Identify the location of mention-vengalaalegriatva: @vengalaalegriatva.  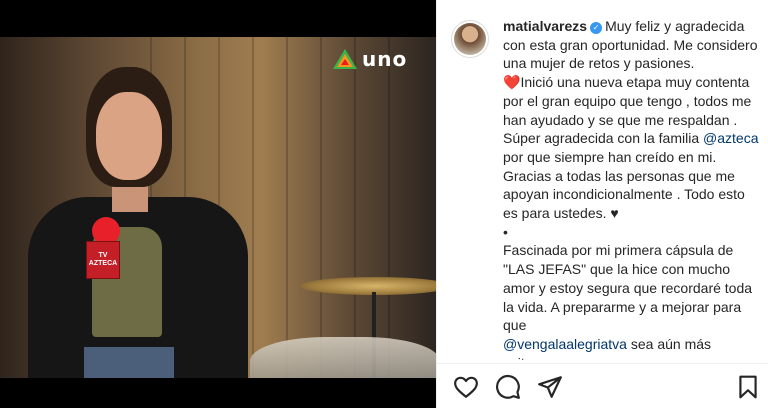
(565, 344).